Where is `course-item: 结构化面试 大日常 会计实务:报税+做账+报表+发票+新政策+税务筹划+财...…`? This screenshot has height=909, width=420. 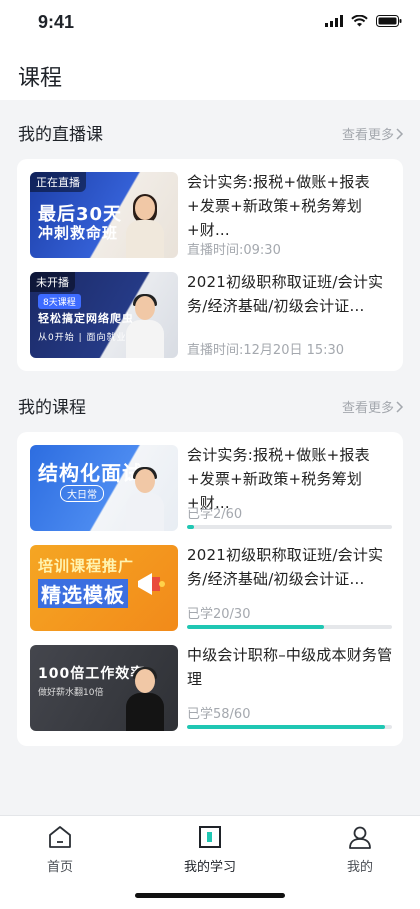
course-item: 结构化面试 大日常 会计实务:报税+做账+报表+发票+新政策+税务筹划+财...… is located at coordinates (211, 488).